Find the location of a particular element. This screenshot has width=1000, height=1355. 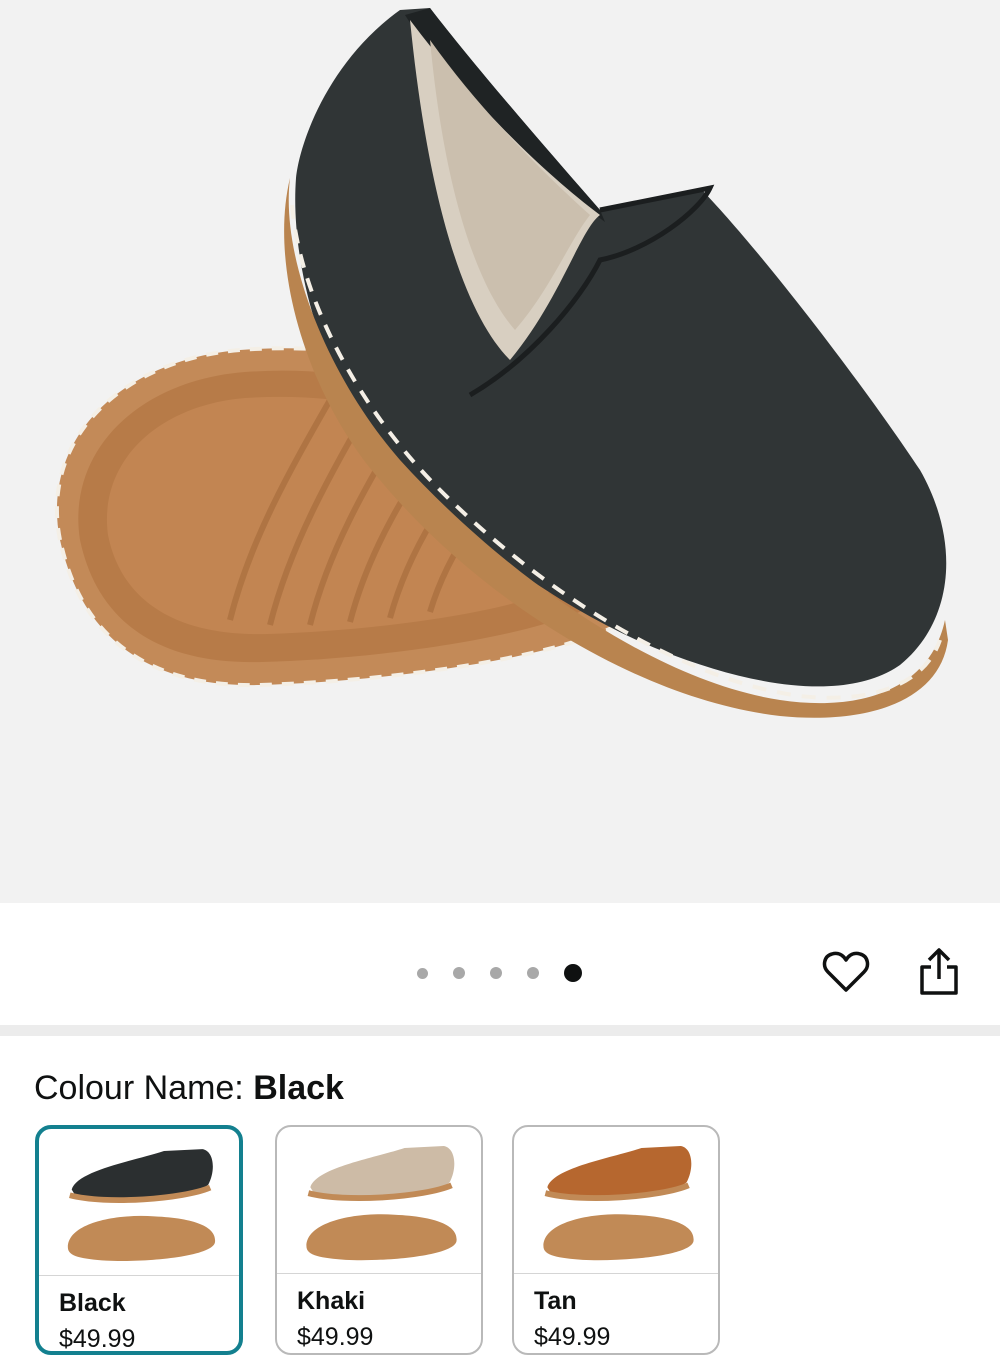

colour-name-value: Black is located at coordinates (298, 1088).